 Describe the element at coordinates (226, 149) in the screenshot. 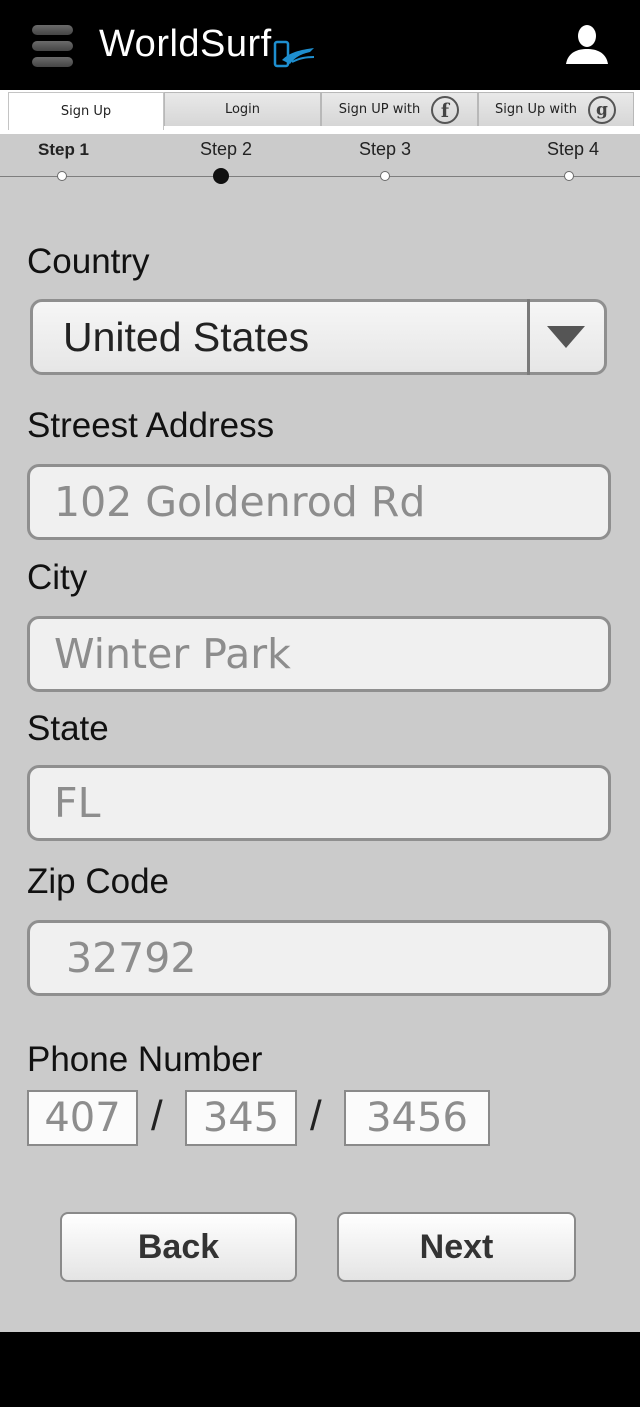

I see `step-2-label: Step 2` at that location.